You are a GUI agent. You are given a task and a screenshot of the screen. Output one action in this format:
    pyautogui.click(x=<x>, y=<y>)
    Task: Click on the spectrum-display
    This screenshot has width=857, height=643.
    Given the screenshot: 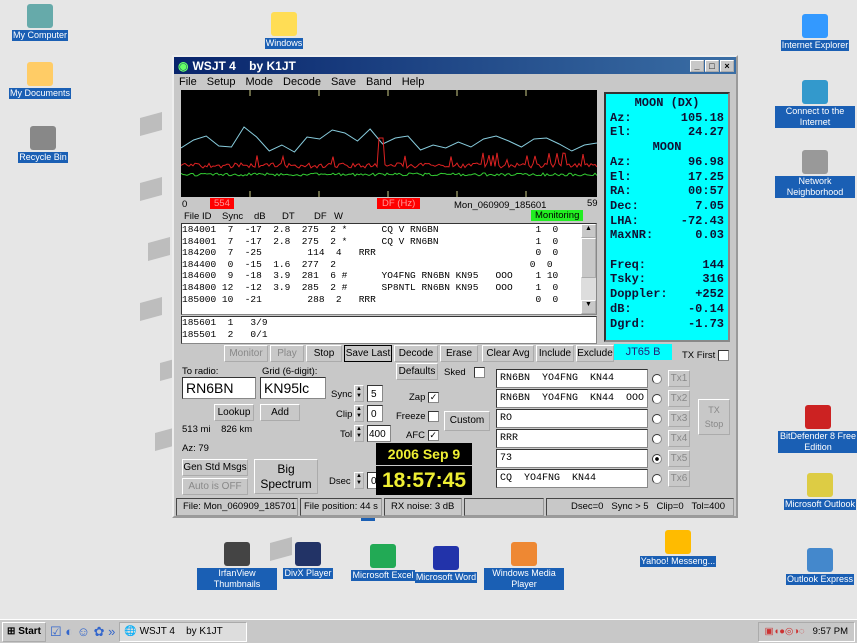 What is the action you would take?
    pyautogui.click(x=389, y=143)
    